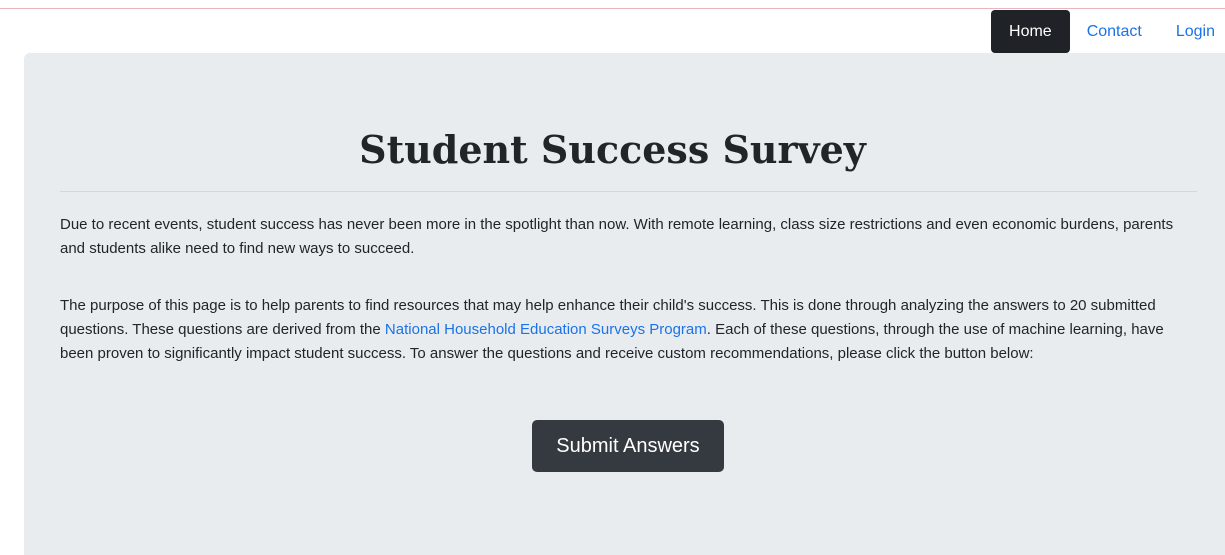 This screenshot has height=555, width=1225. Describe the element at coordinates (612, 149) in the screenshot. I see `page-title: Student Success Survey` at that location.